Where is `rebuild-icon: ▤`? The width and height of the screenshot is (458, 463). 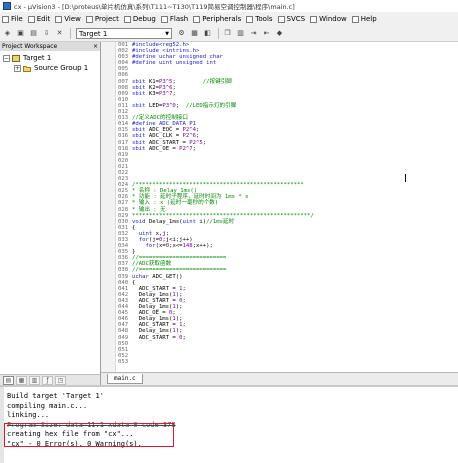 rebuild-icon: ▤ is located at coordinates (33, 33).